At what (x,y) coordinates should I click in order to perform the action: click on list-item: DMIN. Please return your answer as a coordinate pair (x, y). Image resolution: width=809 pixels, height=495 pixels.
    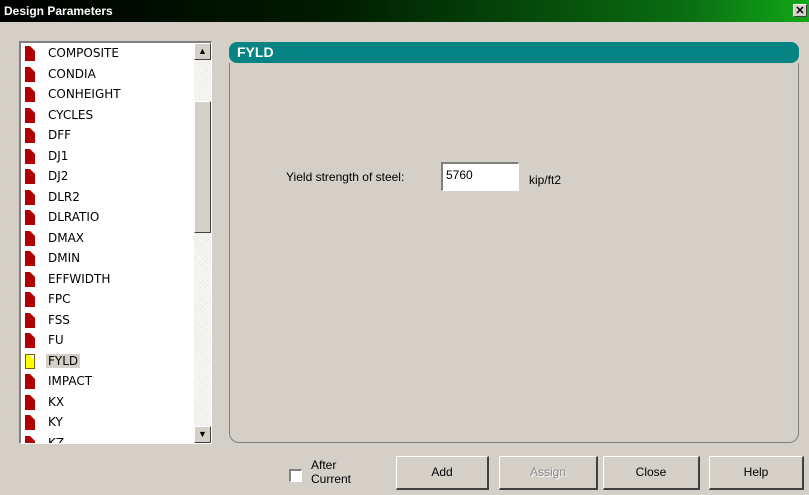
    Looking at the image, I should click on (107, 258).